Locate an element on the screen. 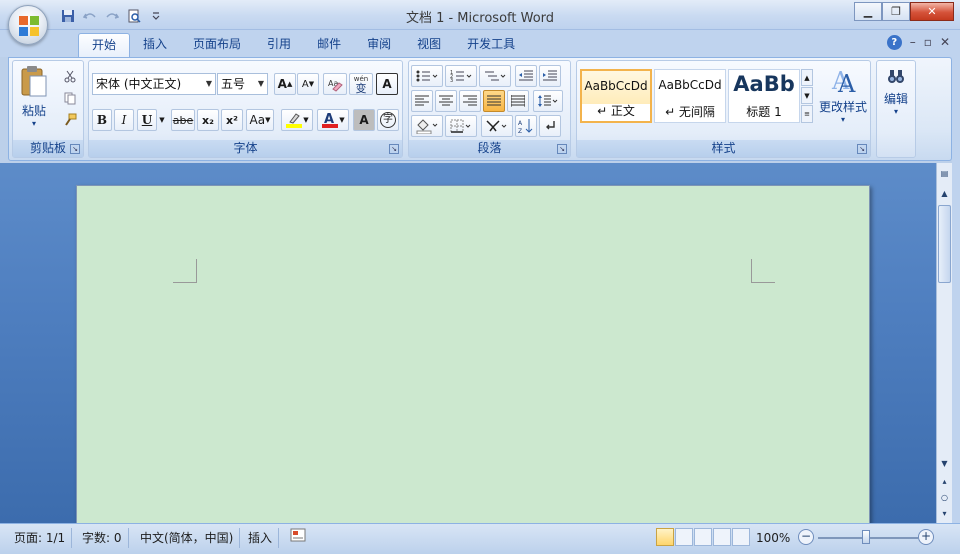 This screenshot has height=554, width=960. bold-button: B is located at coordinates (102, 120).